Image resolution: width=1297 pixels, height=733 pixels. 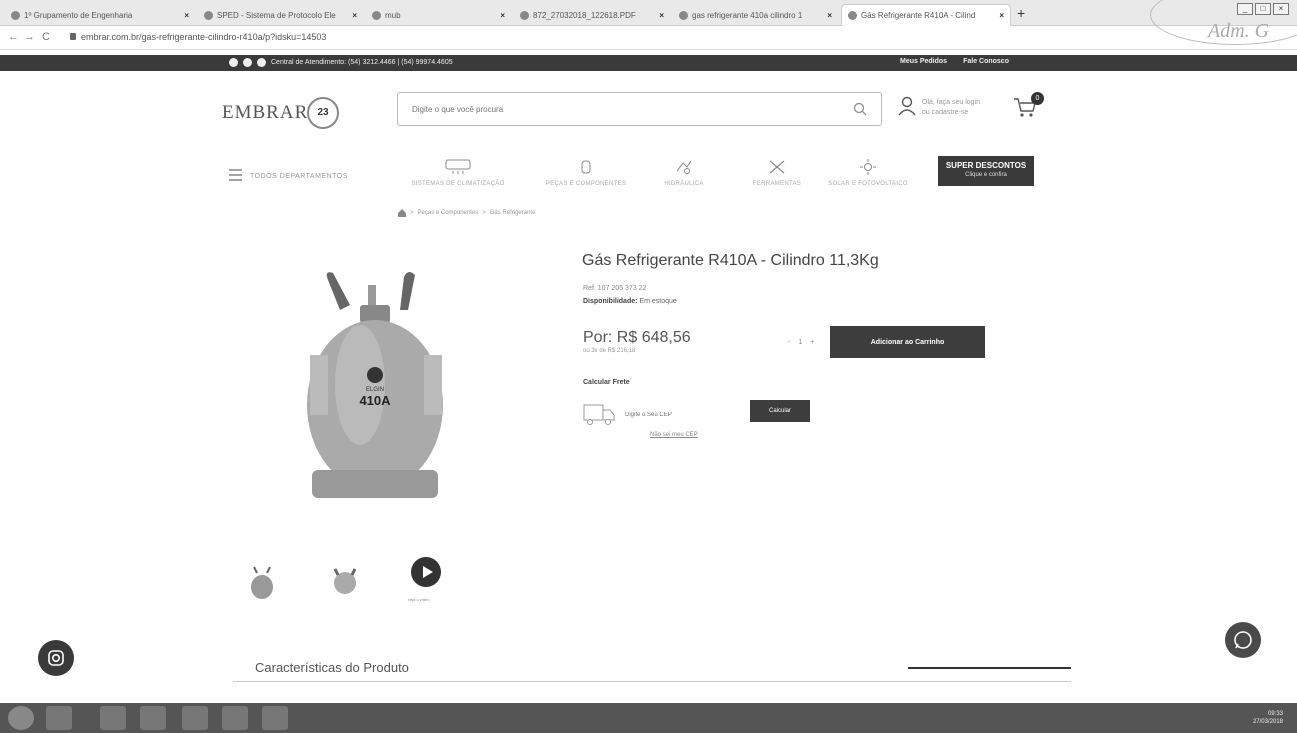 What do you see at coordinates (986, 171) in the screenshot?
I see `super-discounts-banner: SUPER DESCONTOS Clique e confira` at bounding box center [986, 171].